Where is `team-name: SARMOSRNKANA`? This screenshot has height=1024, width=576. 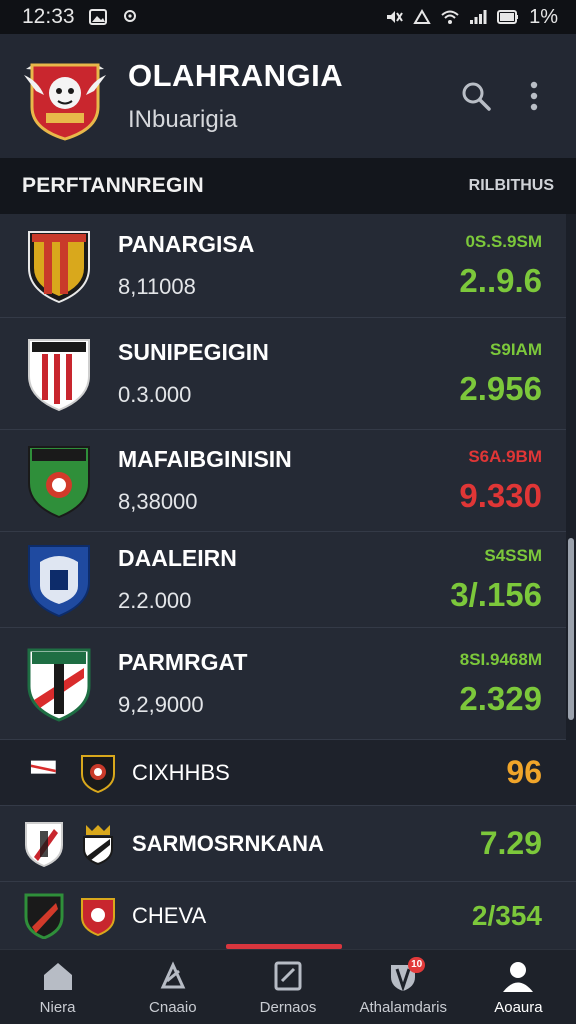
team-name: SARMOSRNKANA is located at coordinates (228, 843).